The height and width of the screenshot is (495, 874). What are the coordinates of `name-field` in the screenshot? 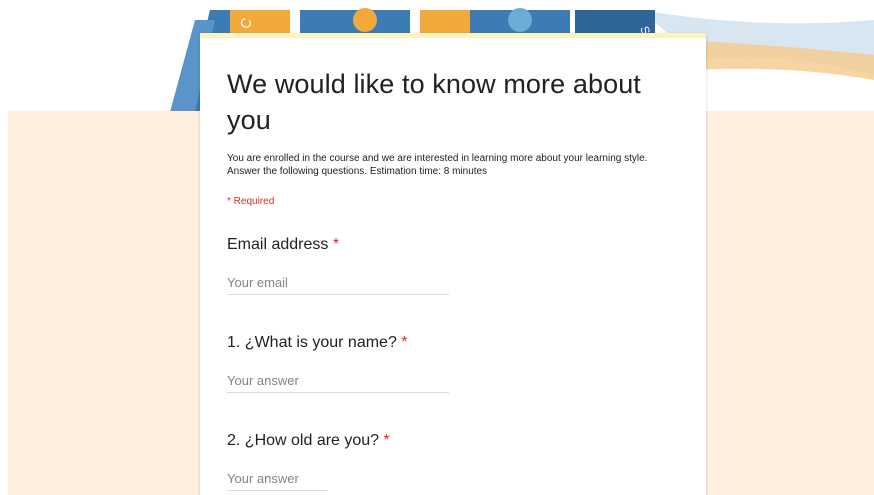 It's located at (338, 381).